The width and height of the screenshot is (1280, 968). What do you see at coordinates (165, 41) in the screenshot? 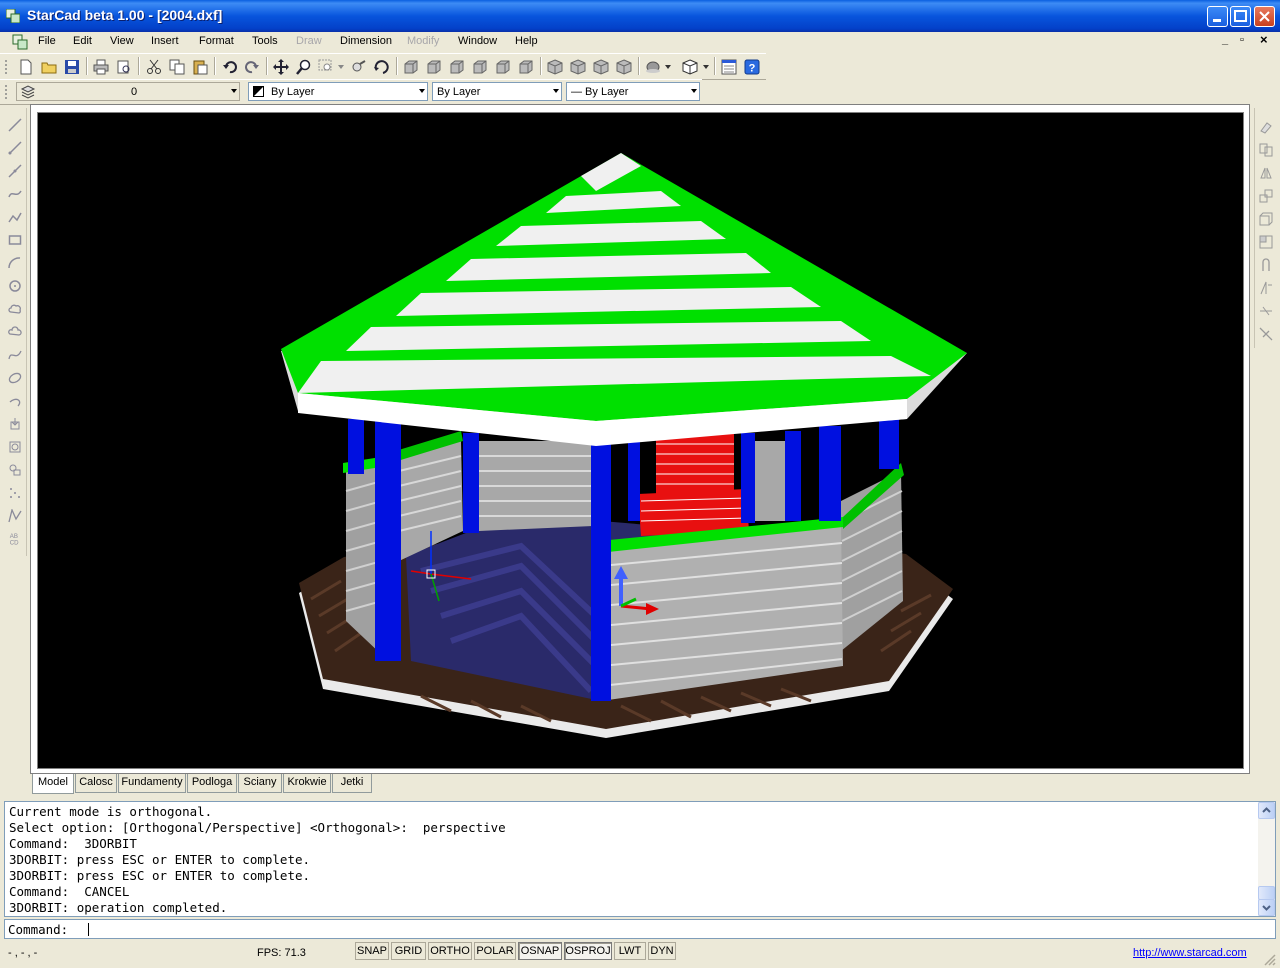
I see `menu-insert: Insert` at bounding box center [165, 41].